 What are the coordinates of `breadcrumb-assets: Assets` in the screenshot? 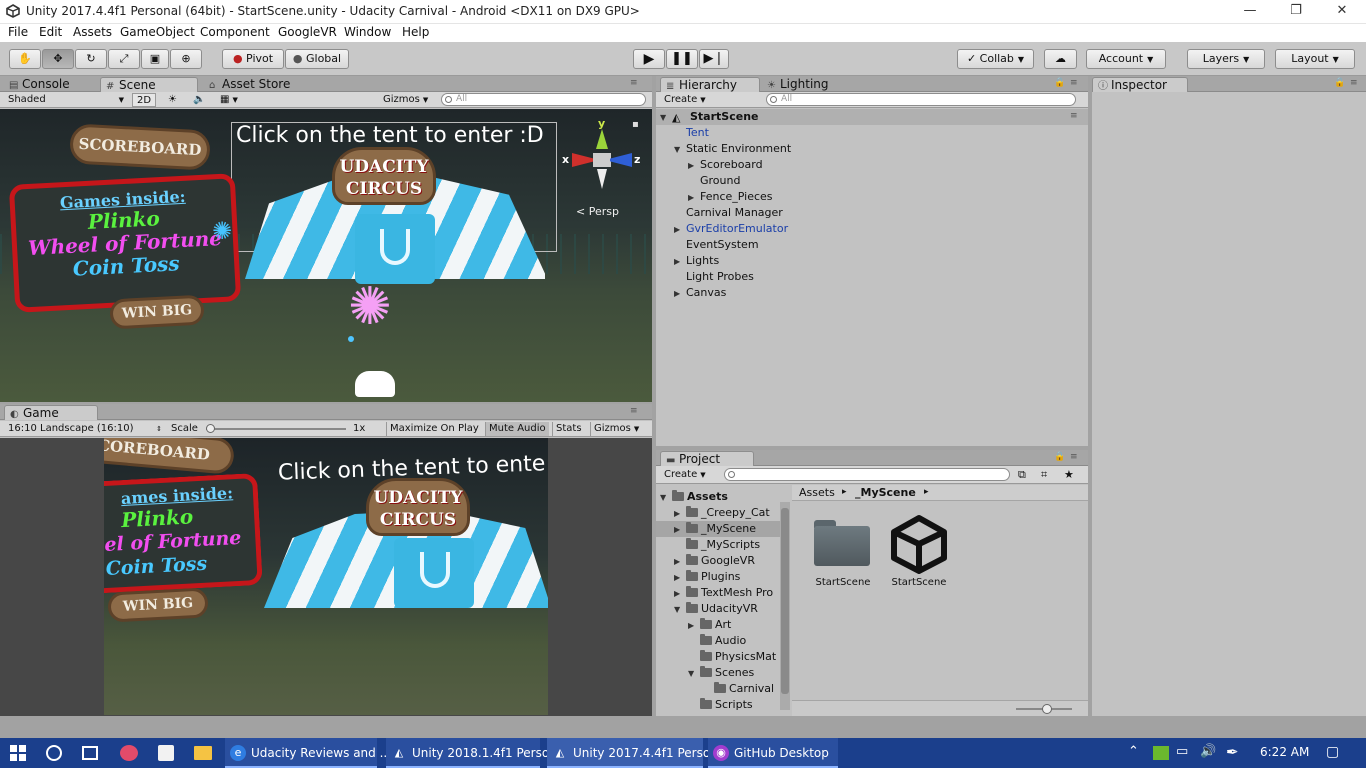 It's located at (817, 492).